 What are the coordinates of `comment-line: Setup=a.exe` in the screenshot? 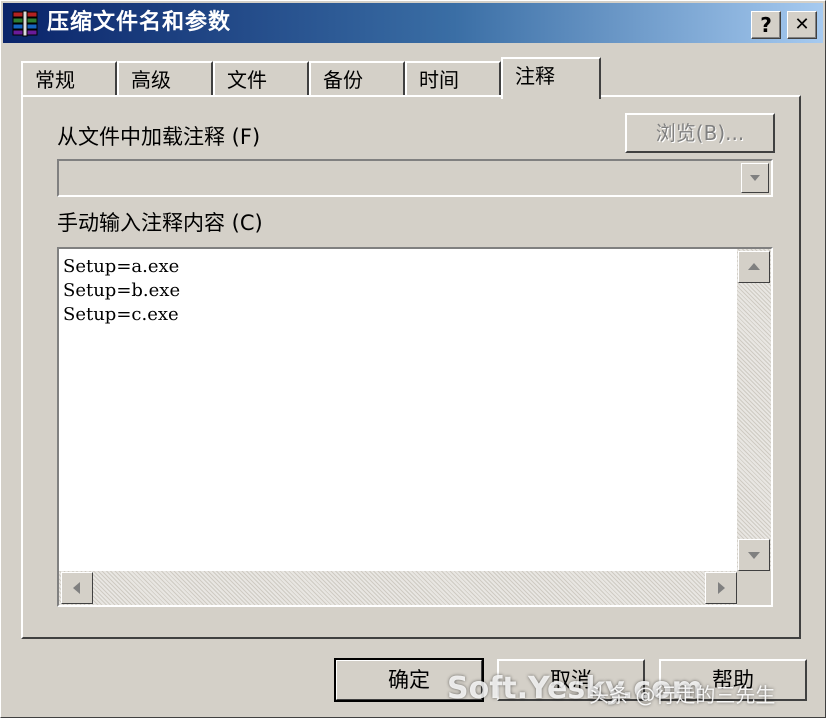 It's located at (121, 266).